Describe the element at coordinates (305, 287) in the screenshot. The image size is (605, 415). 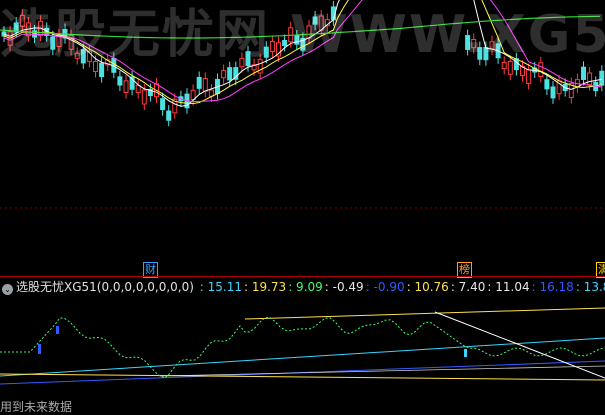
I see `indicator-value: : 9.09` at that location.